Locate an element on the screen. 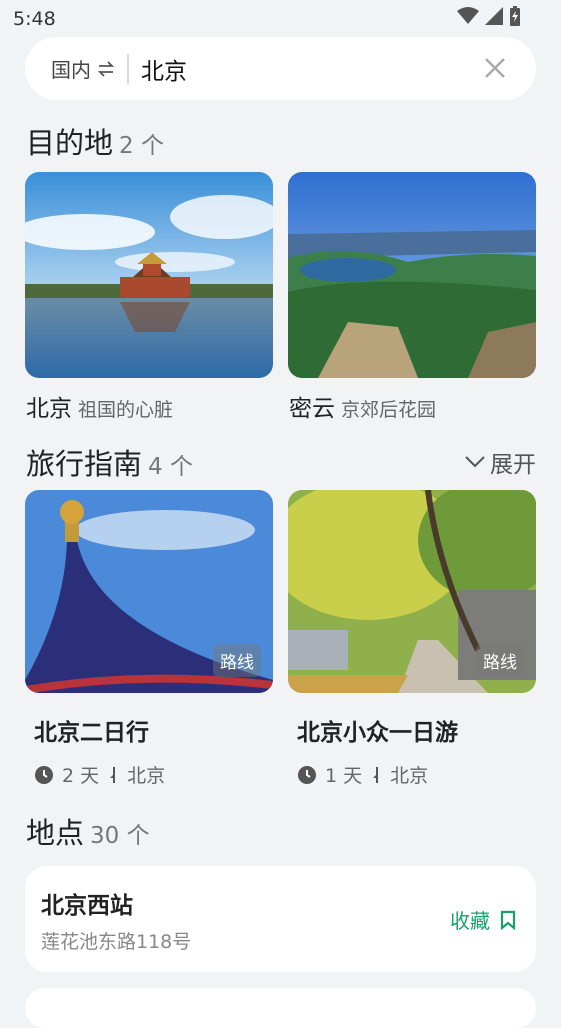 Image resolution: width=561 pixels, height=1028 pixels. favorite-button: 收藏 is located at coordinates (483, 919).